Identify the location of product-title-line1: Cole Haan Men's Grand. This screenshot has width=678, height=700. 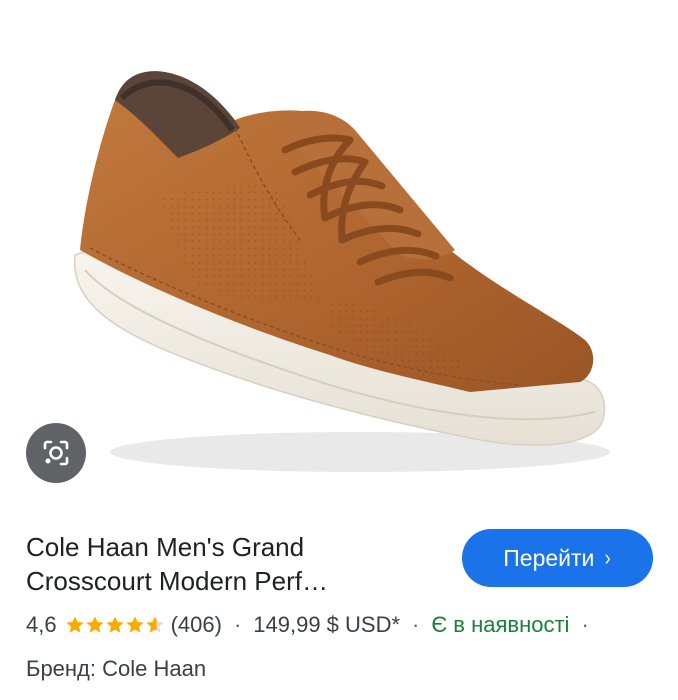
(165, 547).